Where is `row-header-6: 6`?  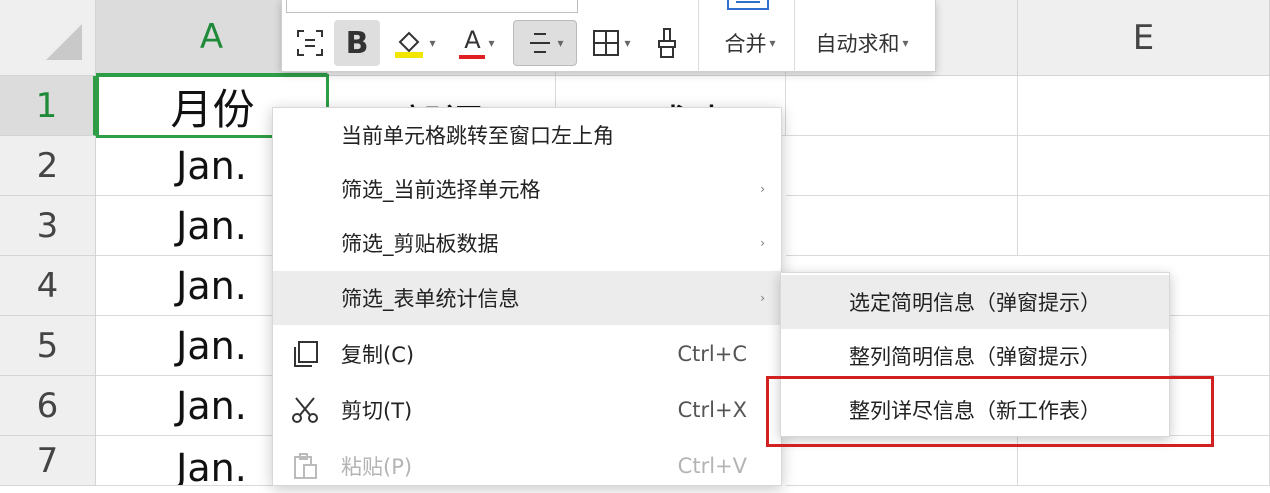 row-header-6: 6 is located at coordinates (48, 406).